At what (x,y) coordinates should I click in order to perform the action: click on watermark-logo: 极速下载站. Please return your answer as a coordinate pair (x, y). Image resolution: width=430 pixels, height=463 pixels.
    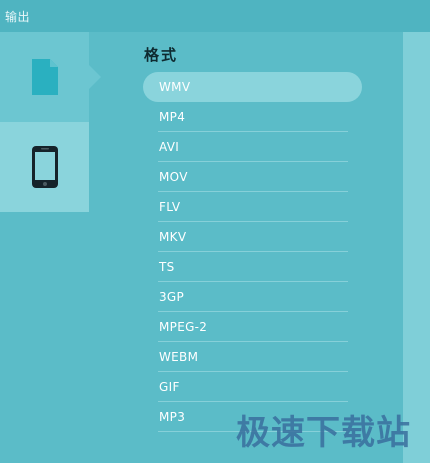
    Looking at the image, I should click on (323, 433).